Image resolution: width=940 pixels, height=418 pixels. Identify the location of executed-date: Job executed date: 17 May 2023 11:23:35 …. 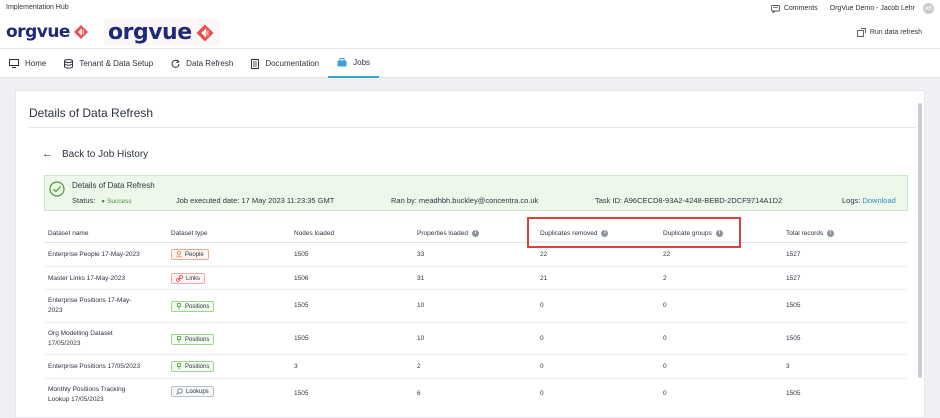
(255, 200).